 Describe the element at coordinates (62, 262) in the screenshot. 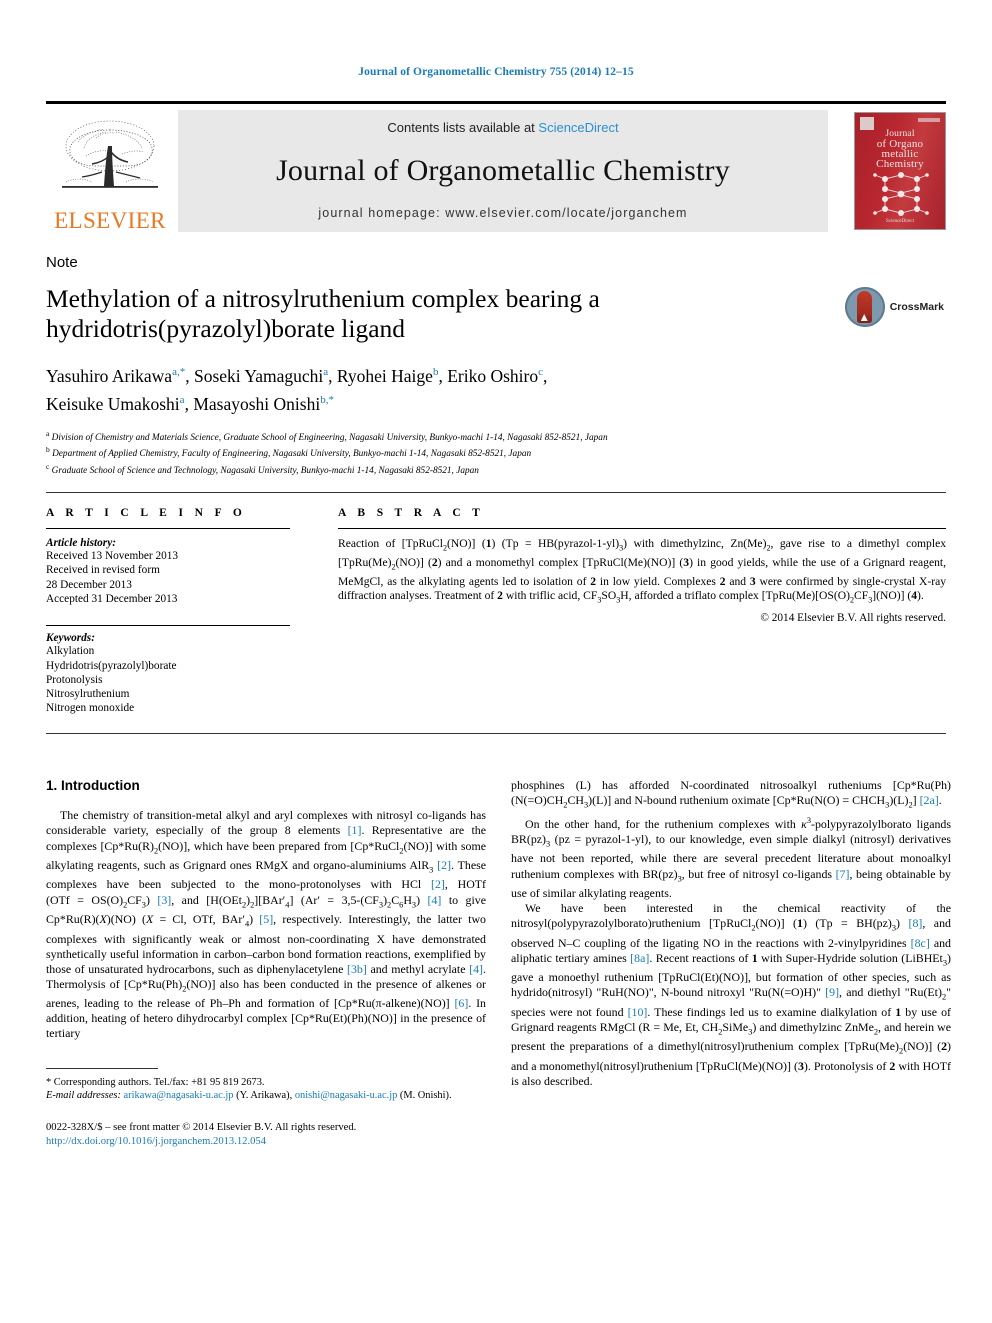

I see `article-type-label: Note` at that location.